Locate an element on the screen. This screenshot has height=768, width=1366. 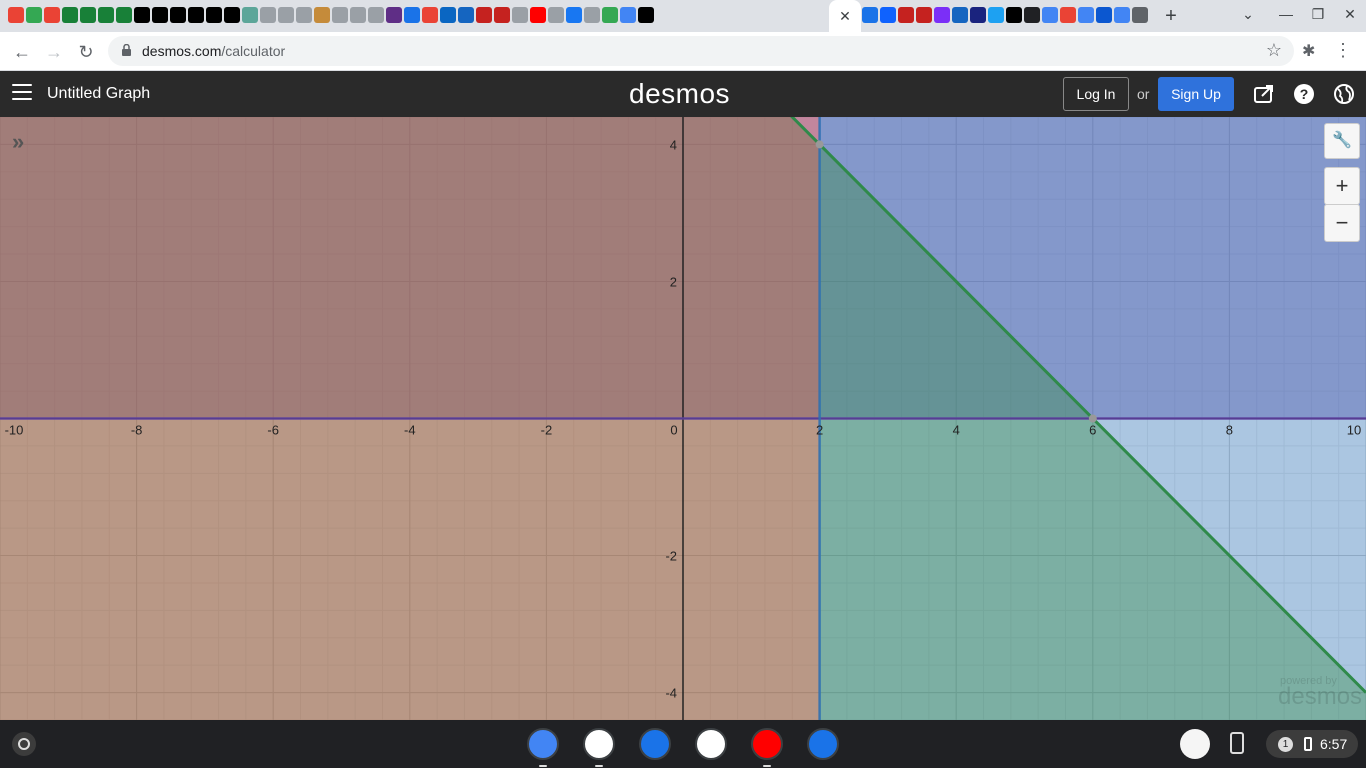
language-globe-icon is located at coordinates (1344, 94).